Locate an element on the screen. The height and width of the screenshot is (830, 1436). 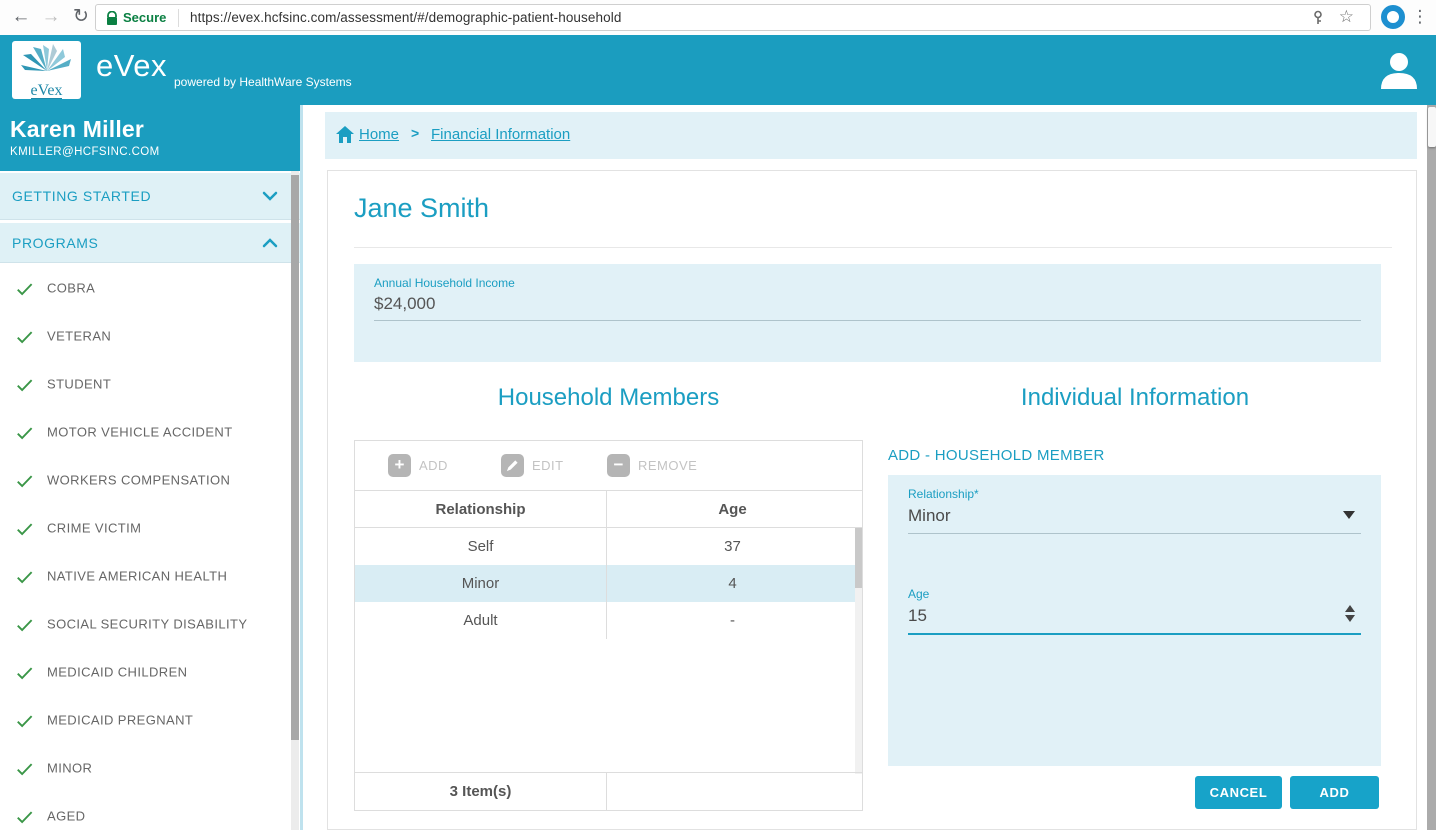
breadcrumb-chevron-icon: > is located at coordinates (415, 133).